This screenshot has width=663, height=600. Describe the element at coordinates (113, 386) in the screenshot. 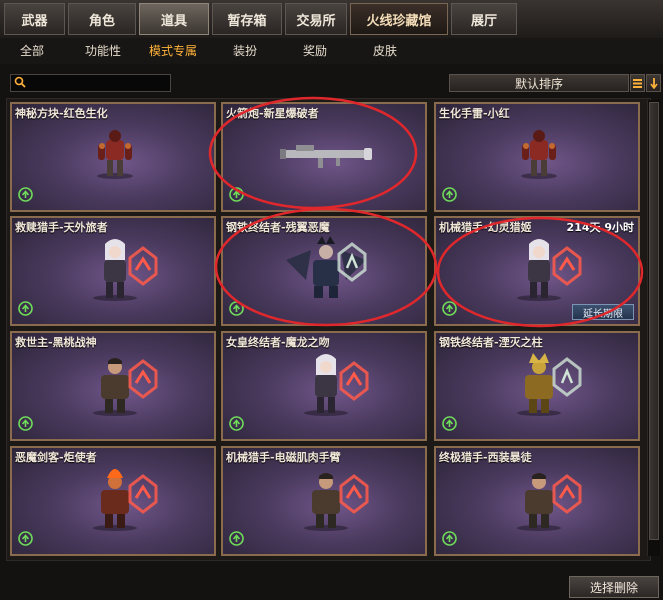

I see `item-card: 救世主-黑桃战神` at that location.